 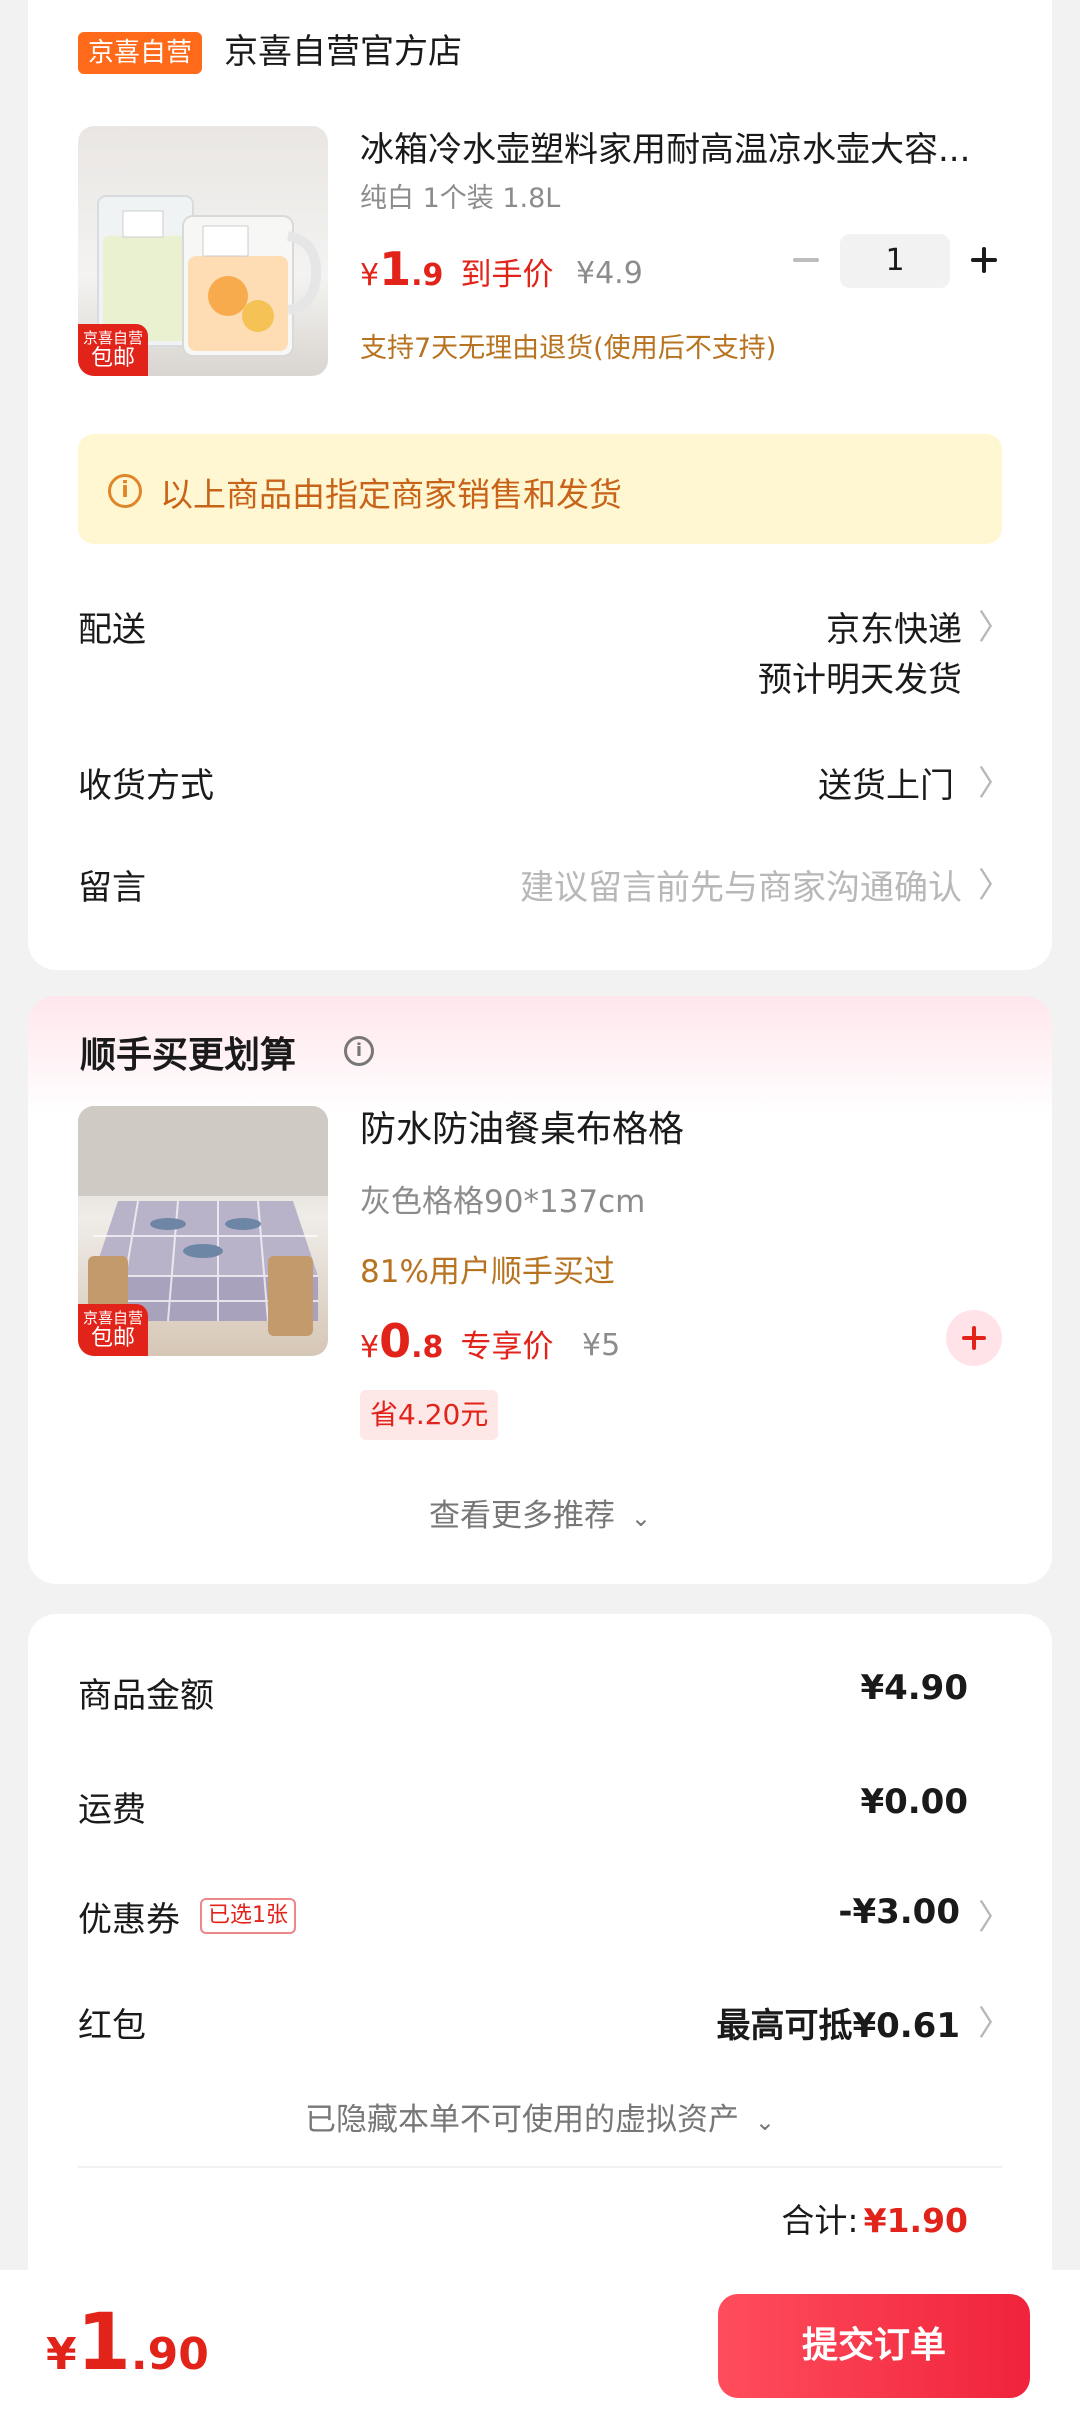 I want to click on price-label: 到手价, so click(x=507, y=275).